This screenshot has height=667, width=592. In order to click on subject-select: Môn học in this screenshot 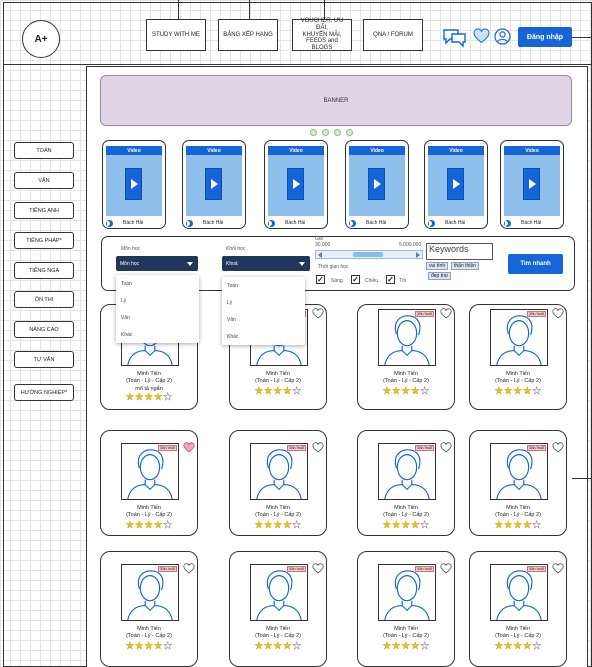, I will do `click(157, 263)`.